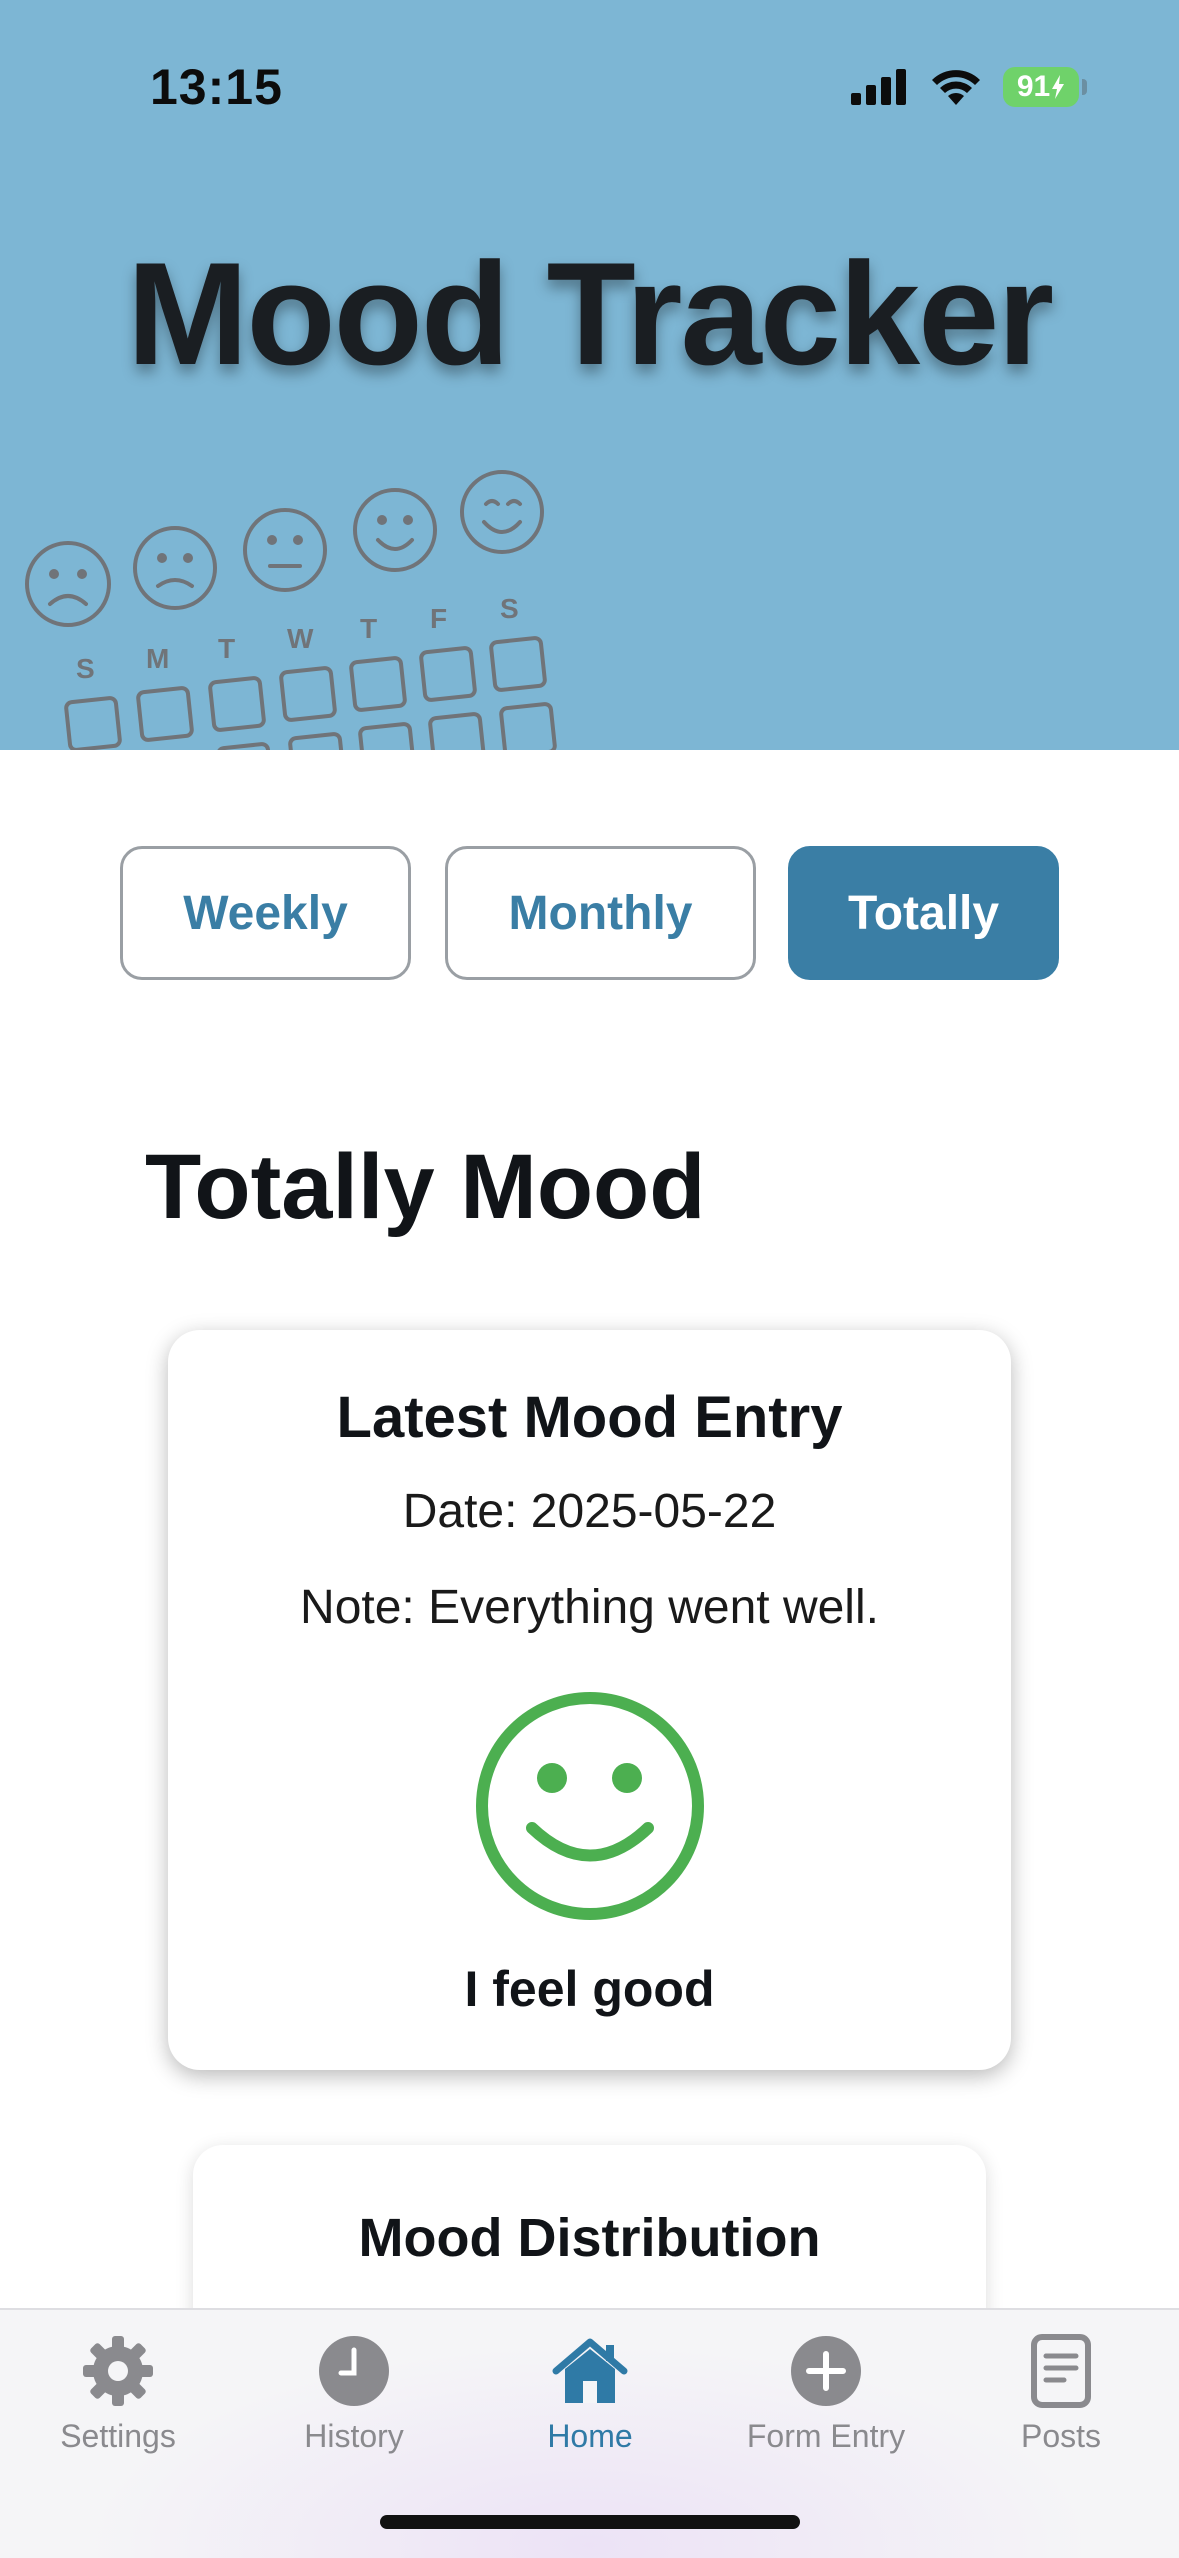 The width and height of the screenshot is (1179, 2558). What do you see at coordinates (354, 2436) in the screenshot?
I see `tabbar-label: History` at bounding box center [354, 2436].